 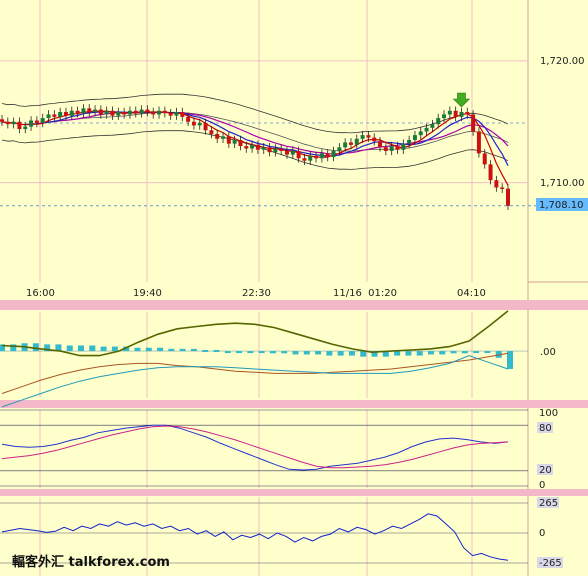 What do you see at coordinates (542, 485) in the screenshot?
I see `stoch-tick-label: 0` at bounding box center [542, 485].